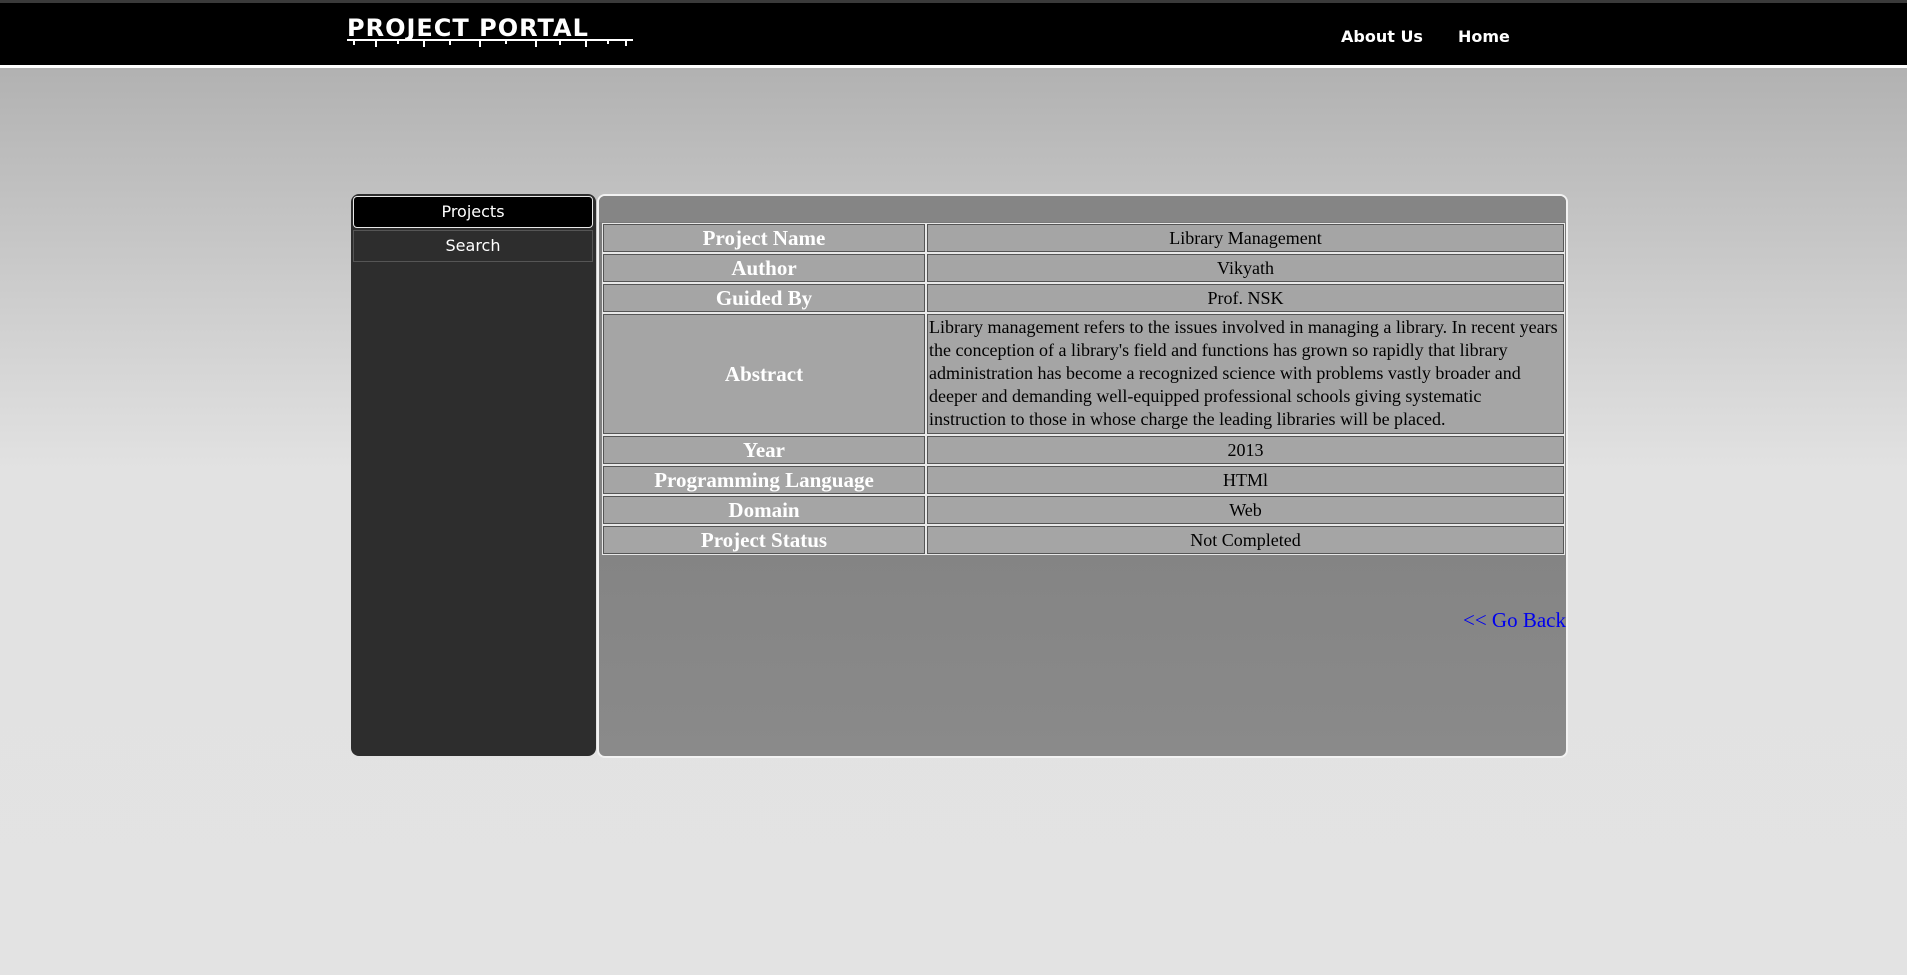 Image resolution: width=1907 pixels, height=975 pixels. What do you see at coordinates (1245, 510) in the screenshot?
I see `domain-value: Web` at bounding box center [1245, 510].